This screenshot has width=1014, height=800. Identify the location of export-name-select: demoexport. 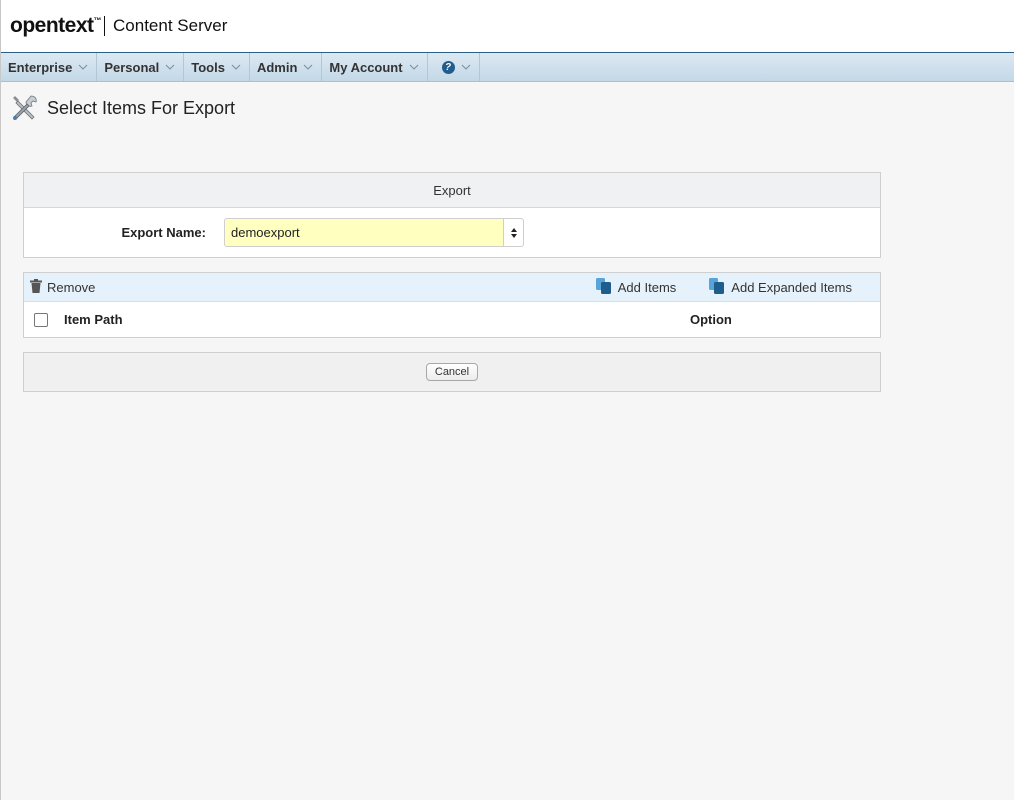
(374, 232).